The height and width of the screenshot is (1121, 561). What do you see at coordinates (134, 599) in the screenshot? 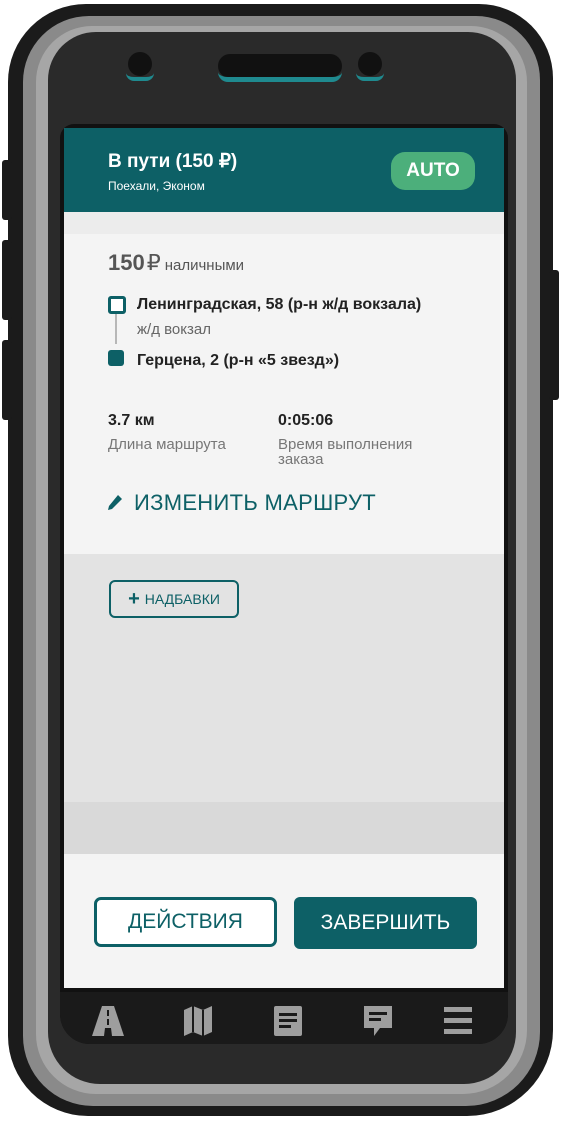
I see `plus-icon: +` at bounding box center [134, 599].